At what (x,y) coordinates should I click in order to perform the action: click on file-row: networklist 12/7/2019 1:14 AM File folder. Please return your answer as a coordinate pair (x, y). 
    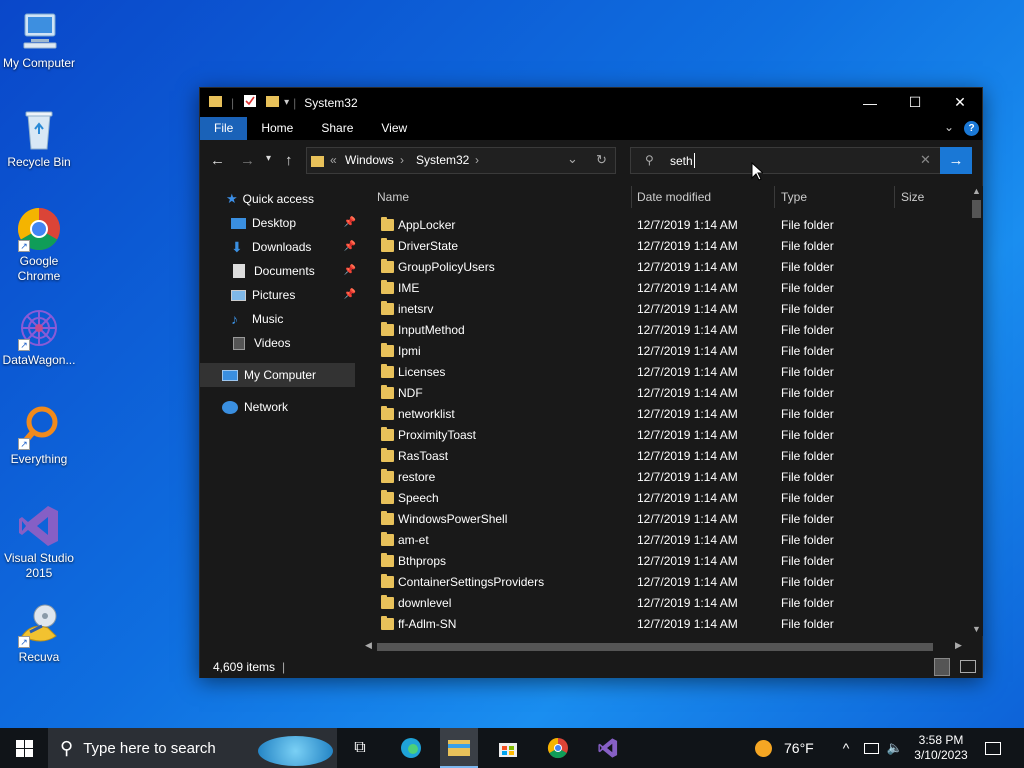
    Looking at the image, I should click on (665, 414).